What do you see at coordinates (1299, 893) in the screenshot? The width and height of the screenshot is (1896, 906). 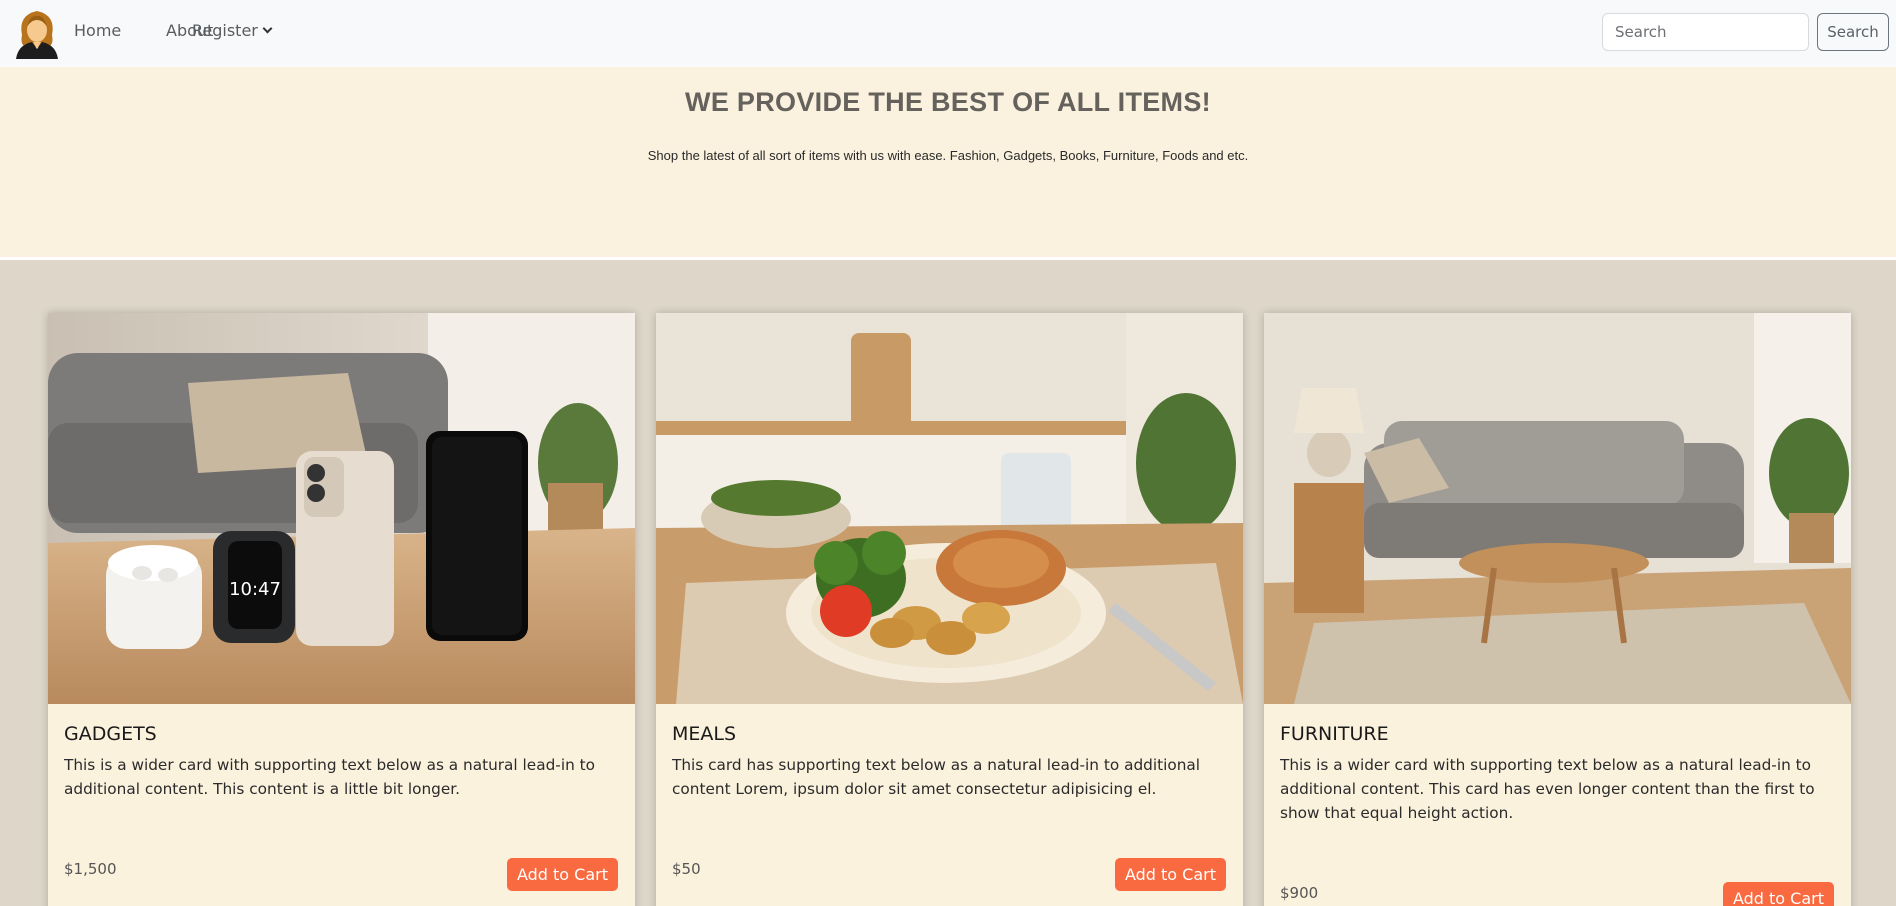 I see `card-price: $900` at bounding box center [1299, 893].